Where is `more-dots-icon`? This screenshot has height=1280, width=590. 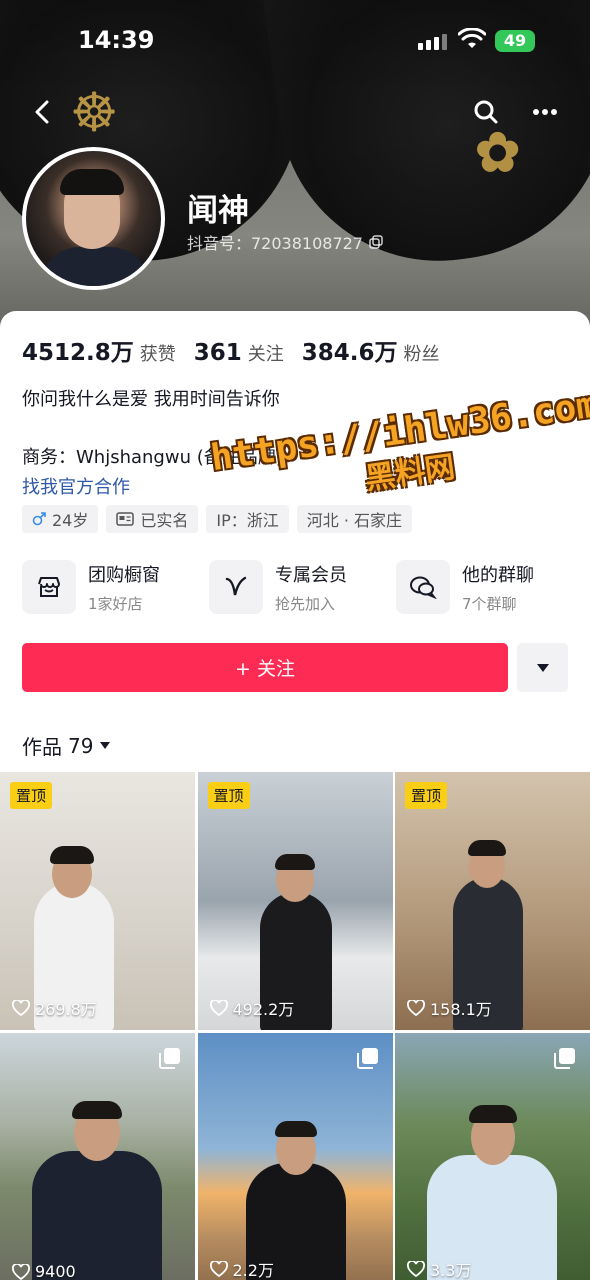
more-dots-icon is located at coordinates (545, 112).